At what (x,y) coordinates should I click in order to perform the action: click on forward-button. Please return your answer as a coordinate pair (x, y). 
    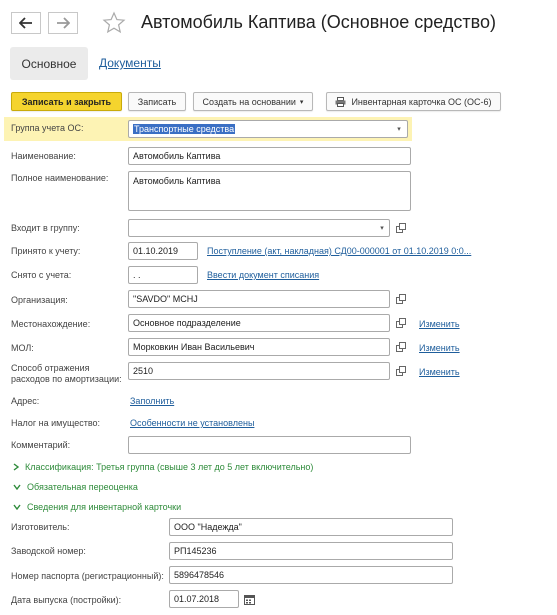
    Looking at the image, I should click on (63, 23).